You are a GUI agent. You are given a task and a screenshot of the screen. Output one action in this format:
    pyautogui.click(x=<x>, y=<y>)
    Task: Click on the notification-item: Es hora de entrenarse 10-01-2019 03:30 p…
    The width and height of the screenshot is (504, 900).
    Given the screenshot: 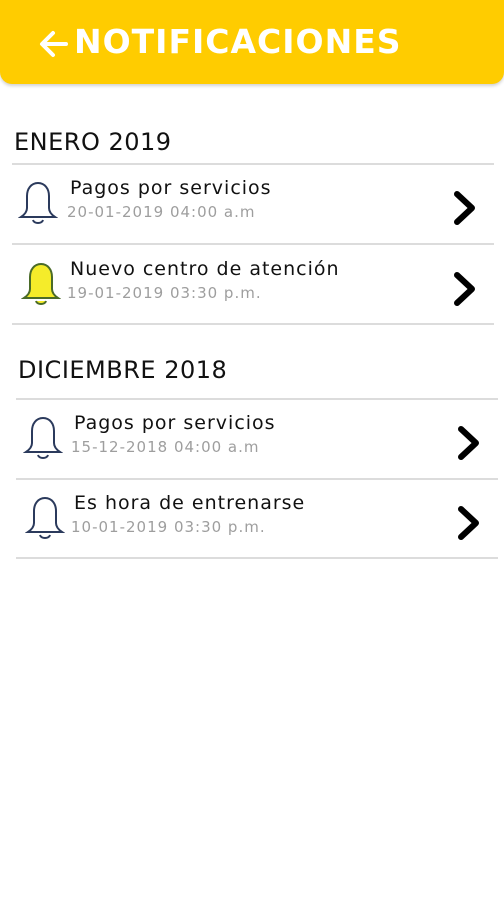 What is the action you would take?
    pyautogui.click(x=257, y=519)
    